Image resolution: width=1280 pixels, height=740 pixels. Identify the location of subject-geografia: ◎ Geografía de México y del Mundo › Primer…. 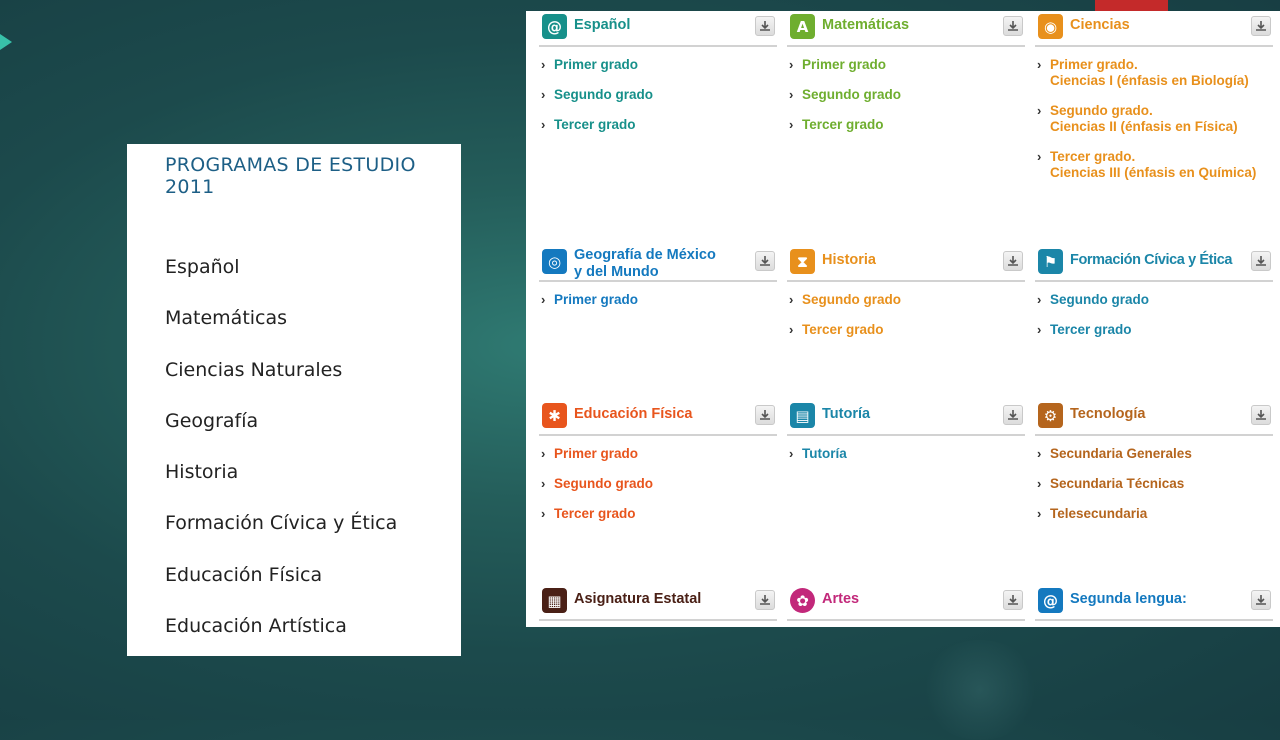
(658, 277).